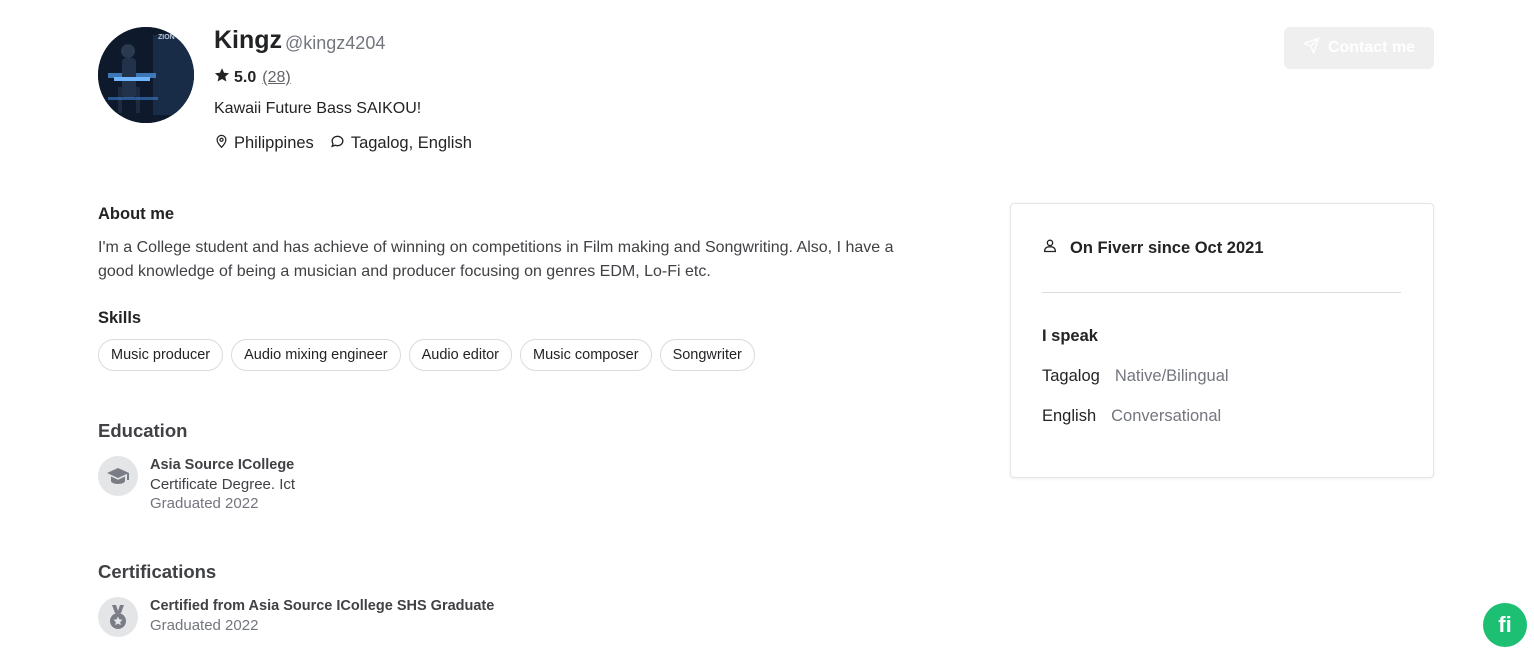  What do you see at coordinates (318, 108) in the screenshot?
I see `profile-tagline: Kawaii Future Bass SAIKOU!` at bounding box center [318, 108].